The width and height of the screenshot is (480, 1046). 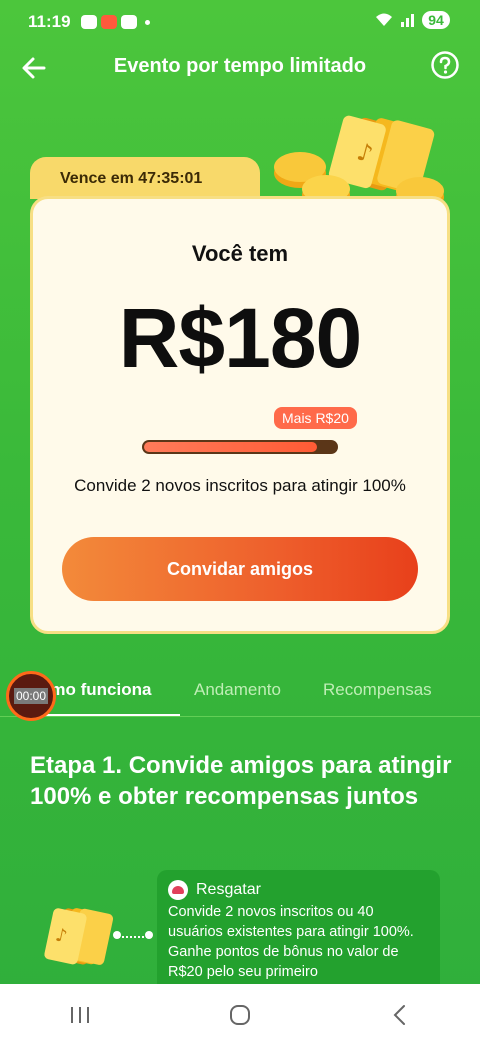 What do you see at coordinates (377, 690) in the screenshot?
I see `tab-rewards: Recompensas` at bounding box center [377, 690].